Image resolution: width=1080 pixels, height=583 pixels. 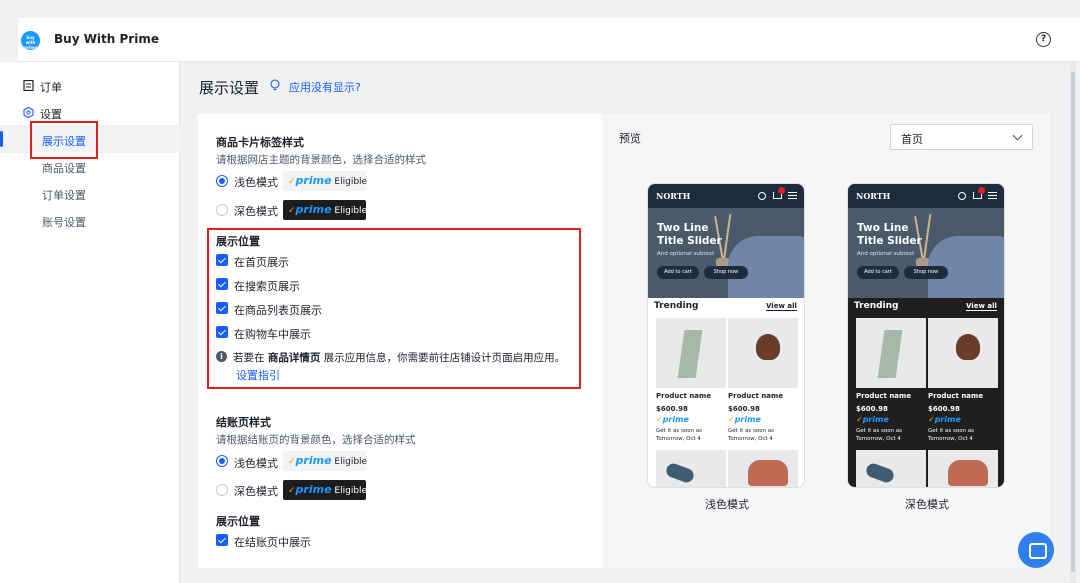 I want to click on checkout-prime-badge-light: ✓prime Eligible, so click(x=325, y=461).